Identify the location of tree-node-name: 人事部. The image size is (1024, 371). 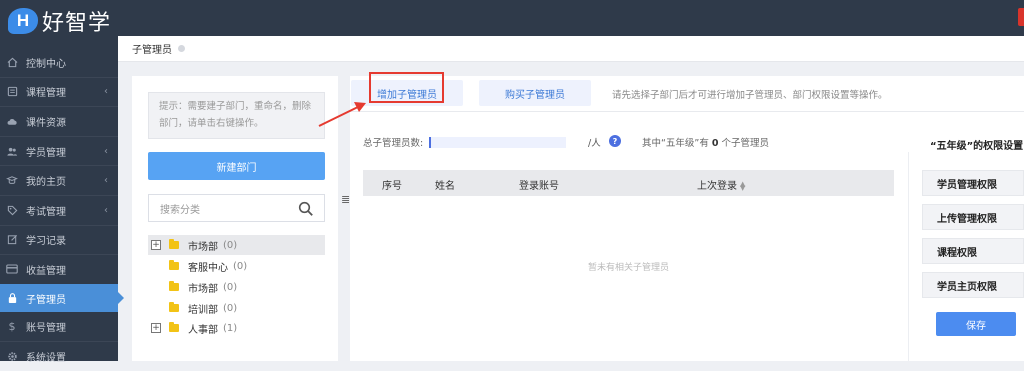
(203, 330).